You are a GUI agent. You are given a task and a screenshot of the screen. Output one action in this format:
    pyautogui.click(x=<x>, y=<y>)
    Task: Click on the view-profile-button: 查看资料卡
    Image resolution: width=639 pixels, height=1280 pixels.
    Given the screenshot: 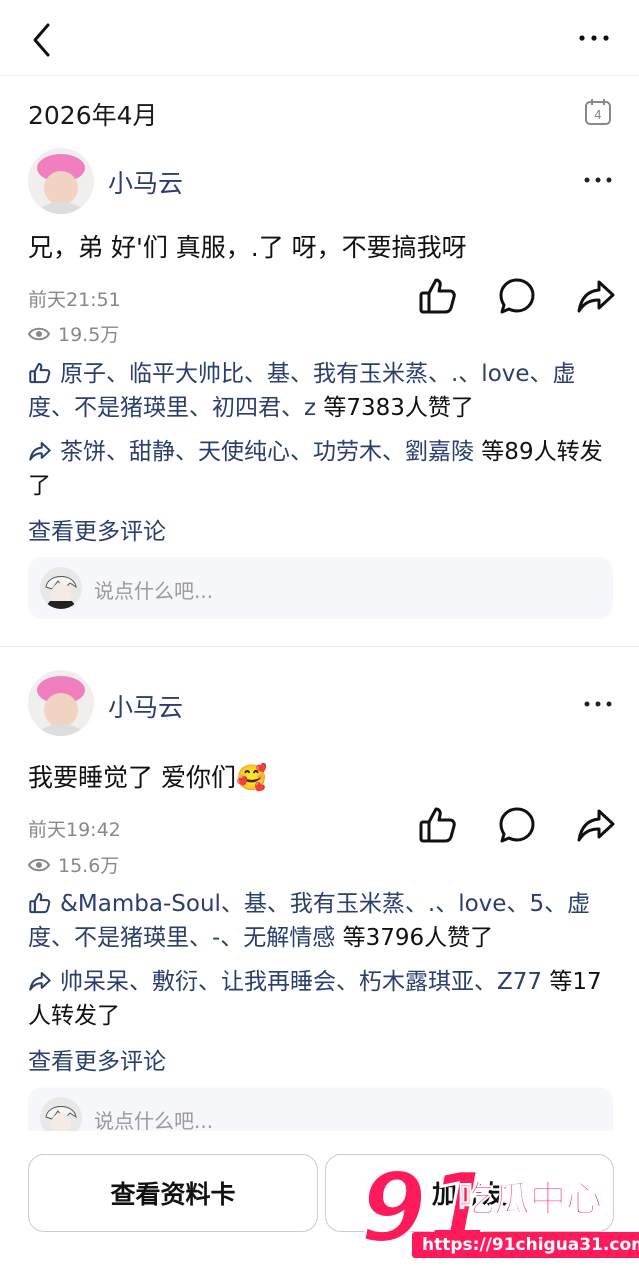 What is the action you would take?
    pyautogui.click(x=173, y=1193)
    